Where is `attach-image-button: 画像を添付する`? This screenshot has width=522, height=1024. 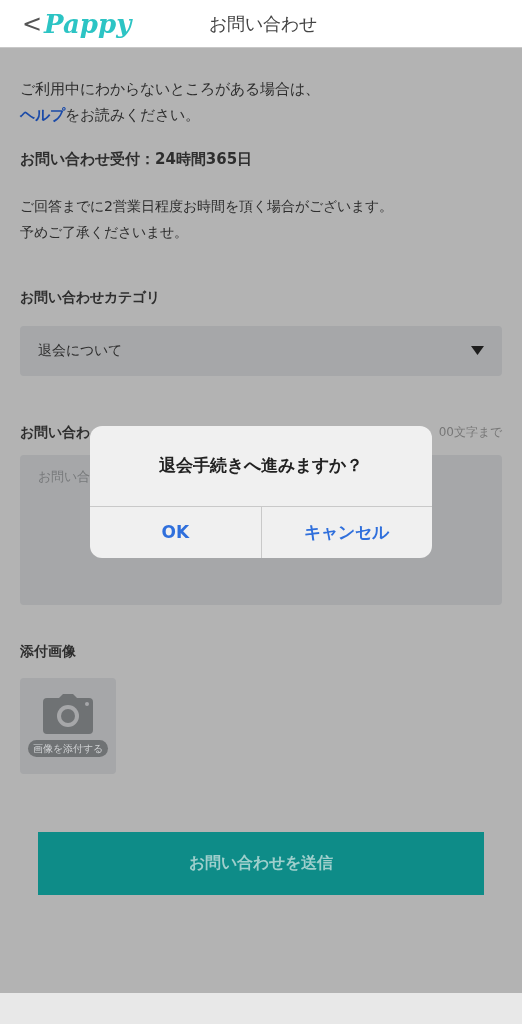
attach-image-button: 画像を添付する is located at coordinates (68, 725).